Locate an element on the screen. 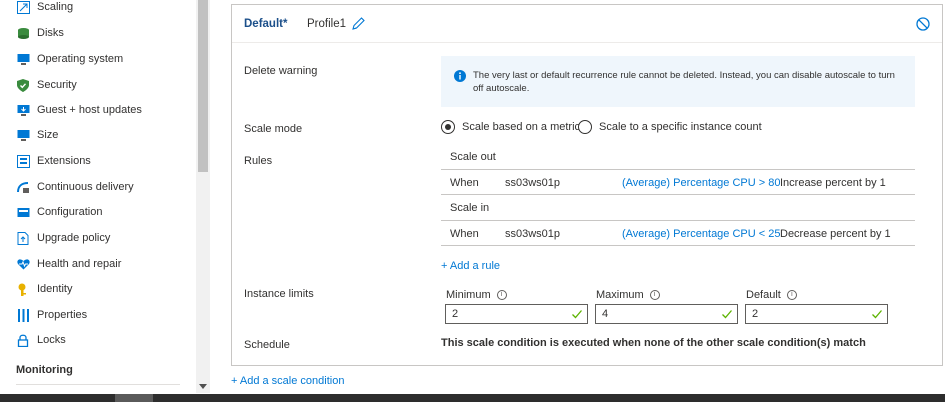 The height and width of the screenshot is (402, 945). sidebar-item-label: Extensions is located at coordinates (64, 161).